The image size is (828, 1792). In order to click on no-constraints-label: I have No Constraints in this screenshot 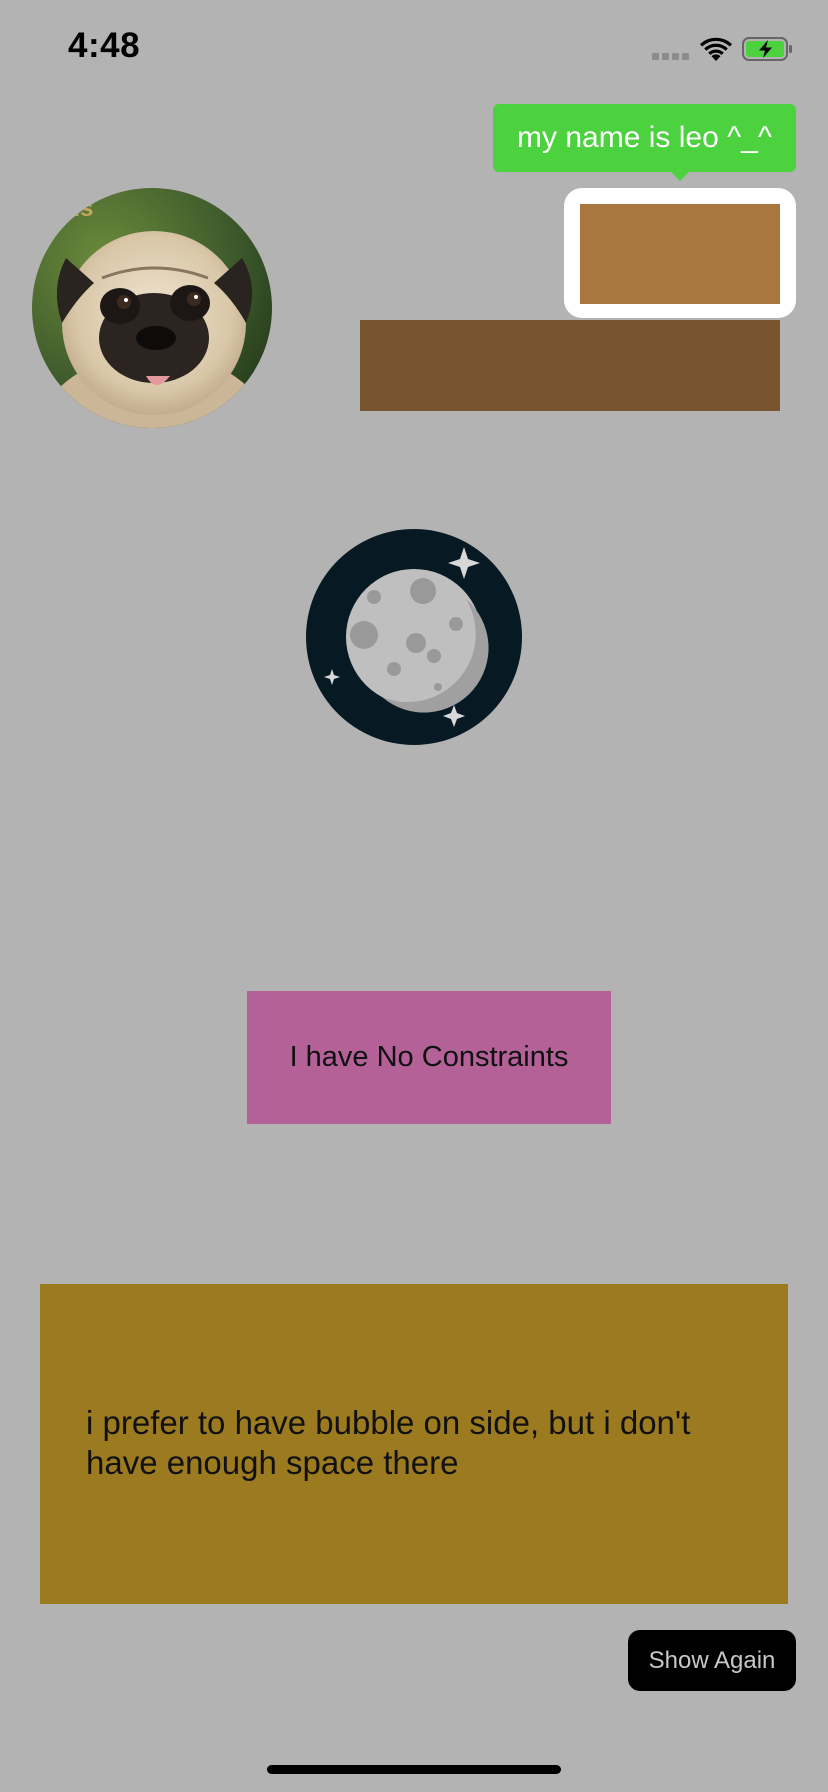, I will do `click(429, 1057)`.